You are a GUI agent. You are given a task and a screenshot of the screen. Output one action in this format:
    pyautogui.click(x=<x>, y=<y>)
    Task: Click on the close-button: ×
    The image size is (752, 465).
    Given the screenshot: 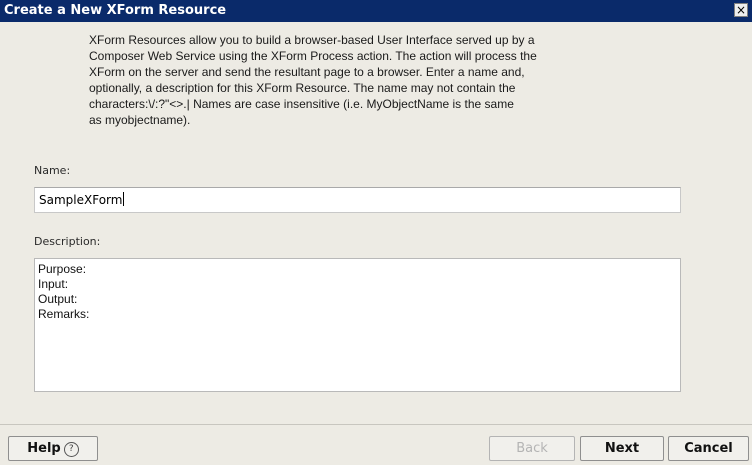 What is the action you would take?
    pyautogui.click(x=741, y=10)
    